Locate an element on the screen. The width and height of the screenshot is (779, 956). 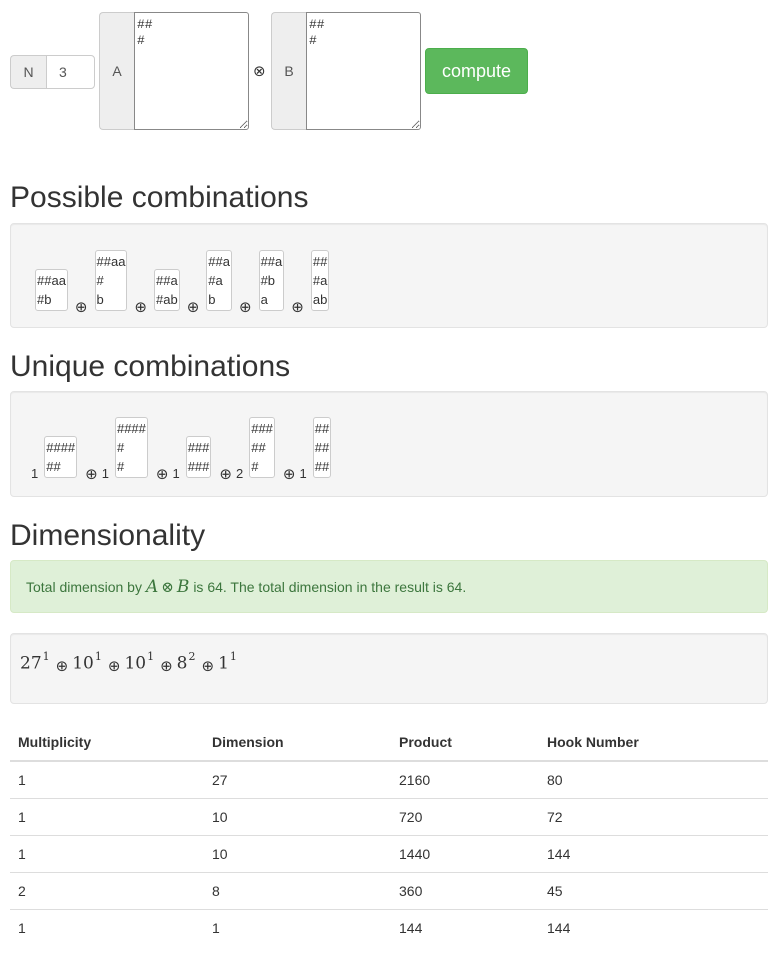
a-diagram-textarea: ## # is located at coordinates (191, 71).